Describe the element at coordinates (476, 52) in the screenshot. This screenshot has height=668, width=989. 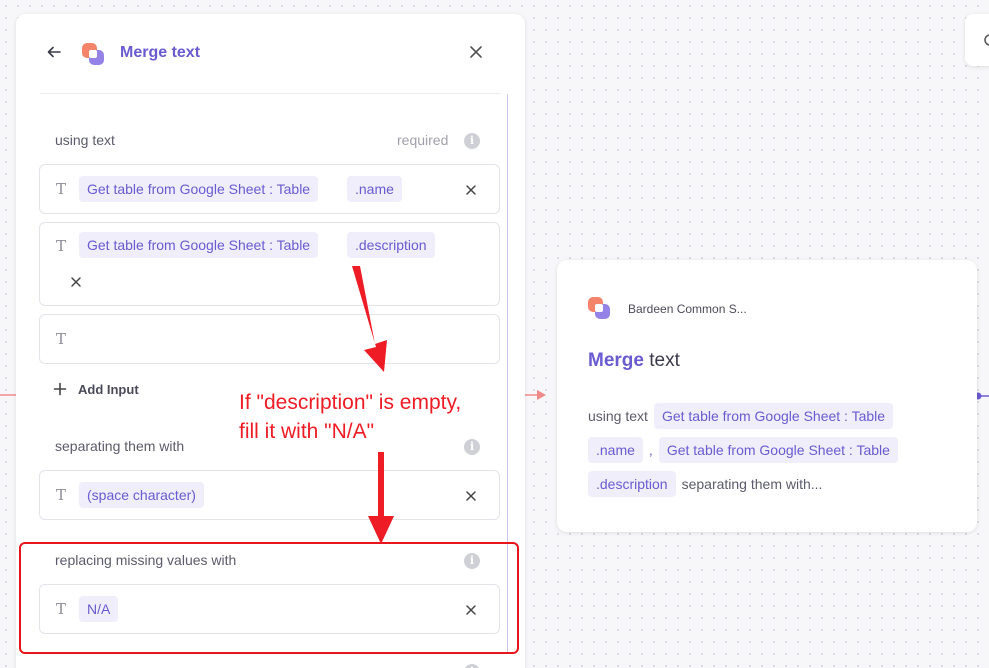
I see `close-icon` at that location.